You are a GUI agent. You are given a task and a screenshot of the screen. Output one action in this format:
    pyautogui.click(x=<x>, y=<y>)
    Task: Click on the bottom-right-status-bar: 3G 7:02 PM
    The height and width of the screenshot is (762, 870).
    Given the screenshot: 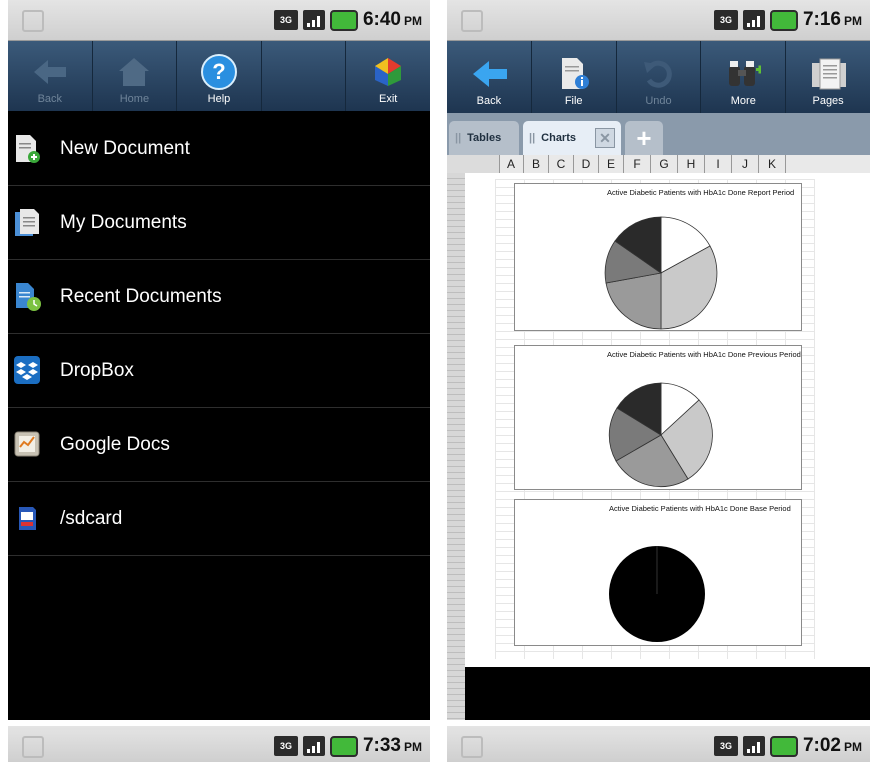 What is the action you would take?
    pyautogui.click(x=658, y=744)
    